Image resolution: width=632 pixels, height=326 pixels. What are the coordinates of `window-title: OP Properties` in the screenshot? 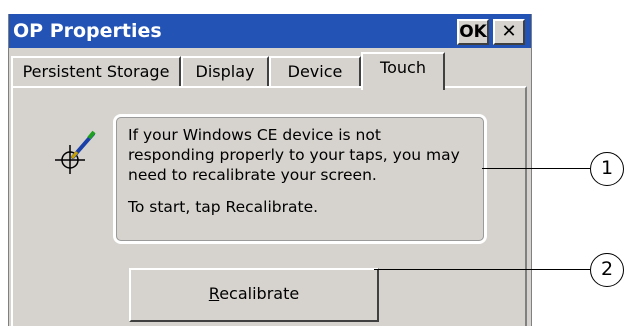 It's located at (87, 31).